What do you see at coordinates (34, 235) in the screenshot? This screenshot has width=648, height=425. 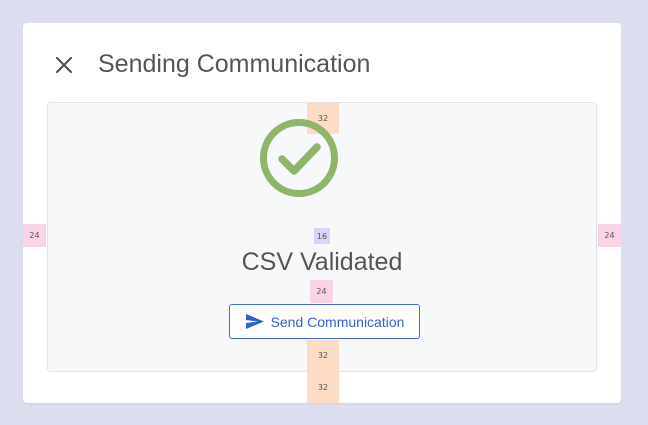 I see `spacing-marker-left: 24` at bounding box center [34, 235].